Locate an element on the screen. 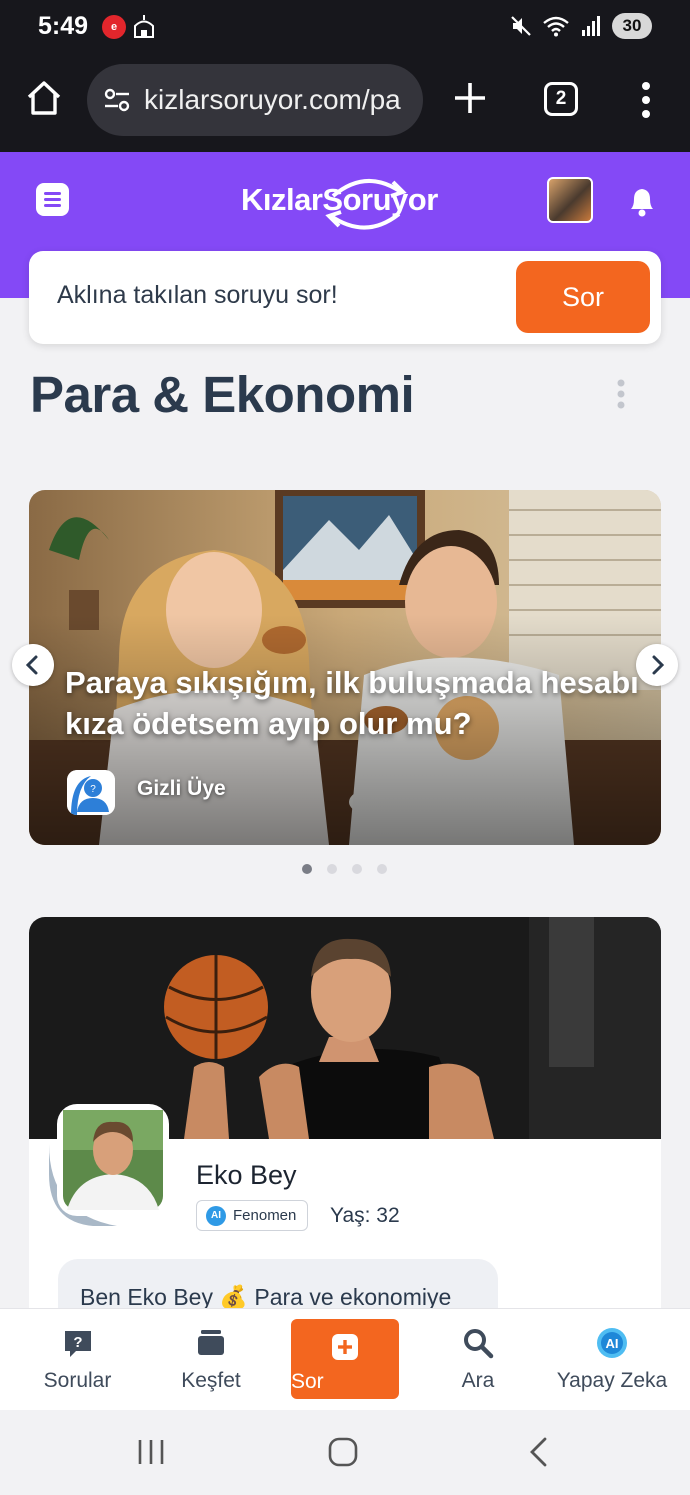 Image resolution: width=690 pixels, height=1495 pixels. mute-icon is located at coordinates (521, 26).